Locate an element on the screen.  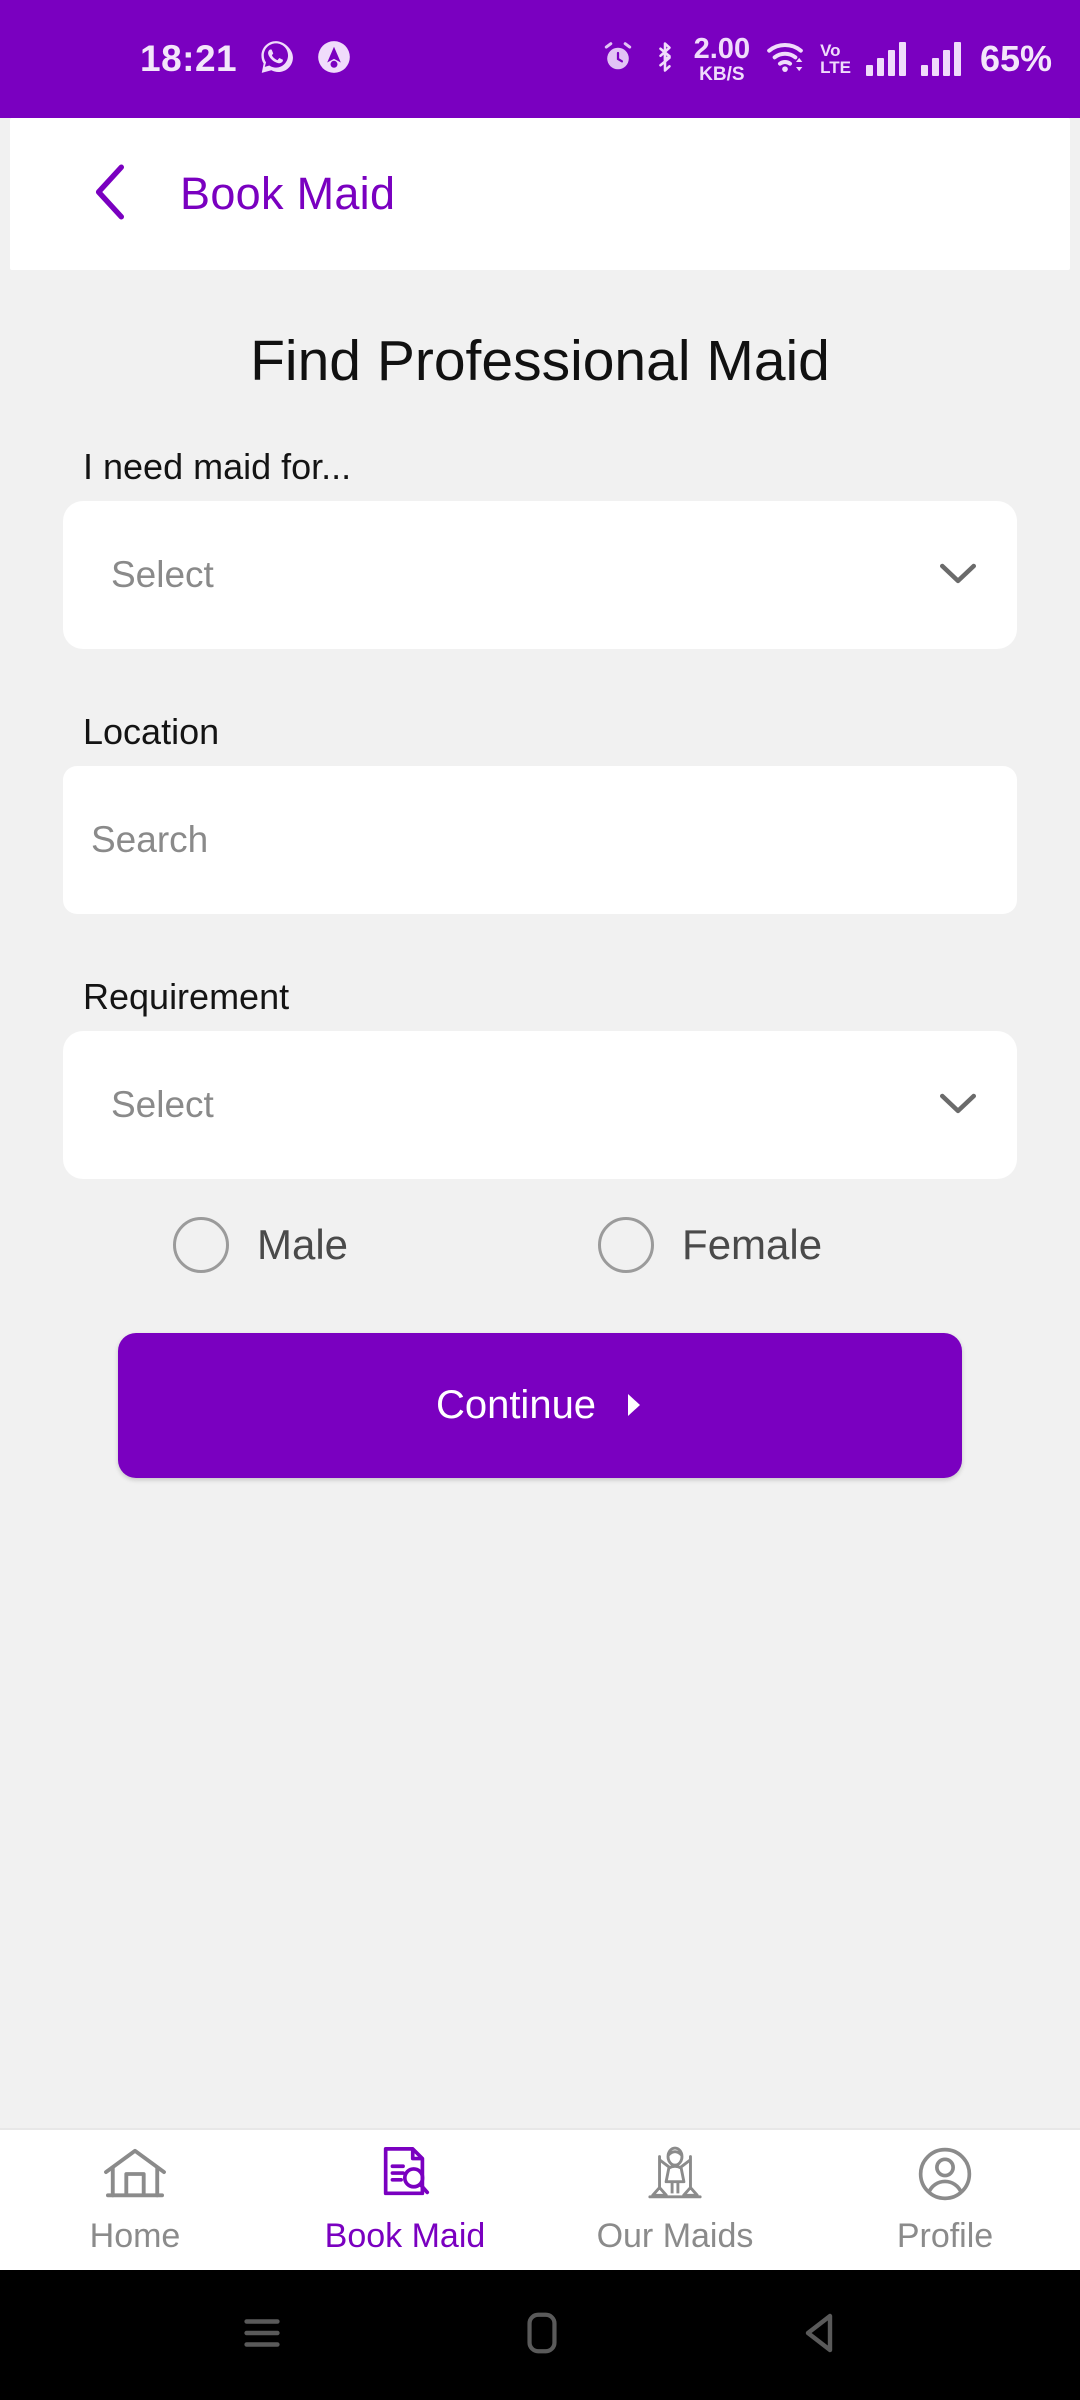
house-icon is located at coordinates (135, 2176).